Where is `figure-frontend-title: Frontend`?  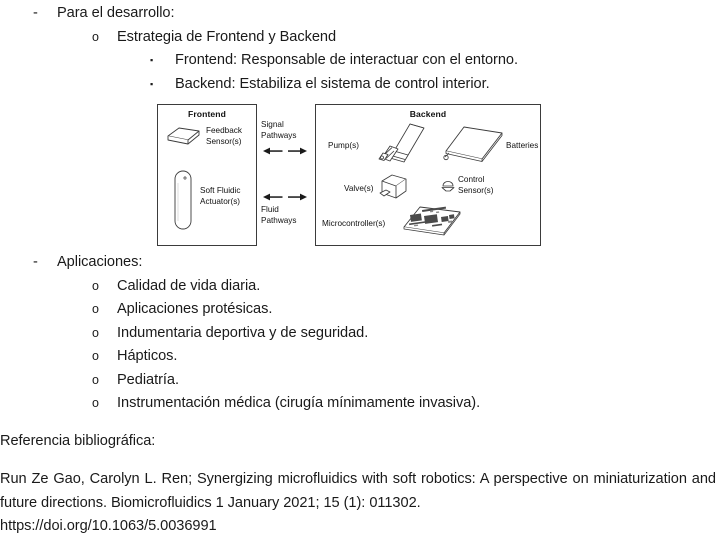
figure-frontend-title: Frontend is located at coordinates (207, 114).